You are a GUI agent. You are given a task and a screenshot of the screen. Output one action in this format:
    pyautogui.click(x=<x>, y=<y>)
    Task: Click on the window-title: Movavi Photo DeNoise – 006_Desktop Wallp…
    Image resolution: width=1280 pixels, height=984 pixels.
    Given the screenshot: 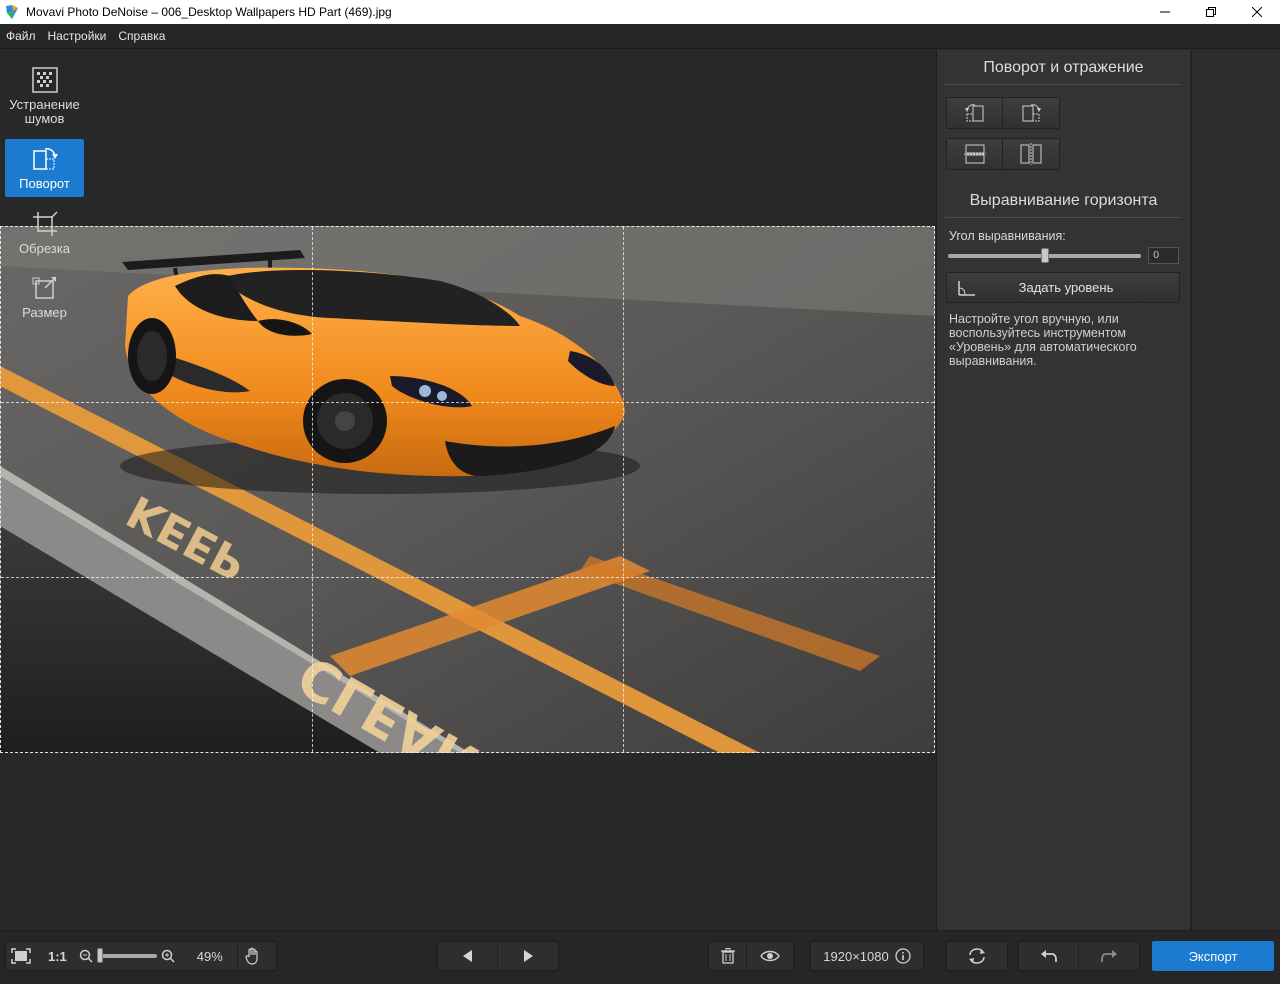 What is the action you would take?
    pyautogui.click(x=209, y=12)
    